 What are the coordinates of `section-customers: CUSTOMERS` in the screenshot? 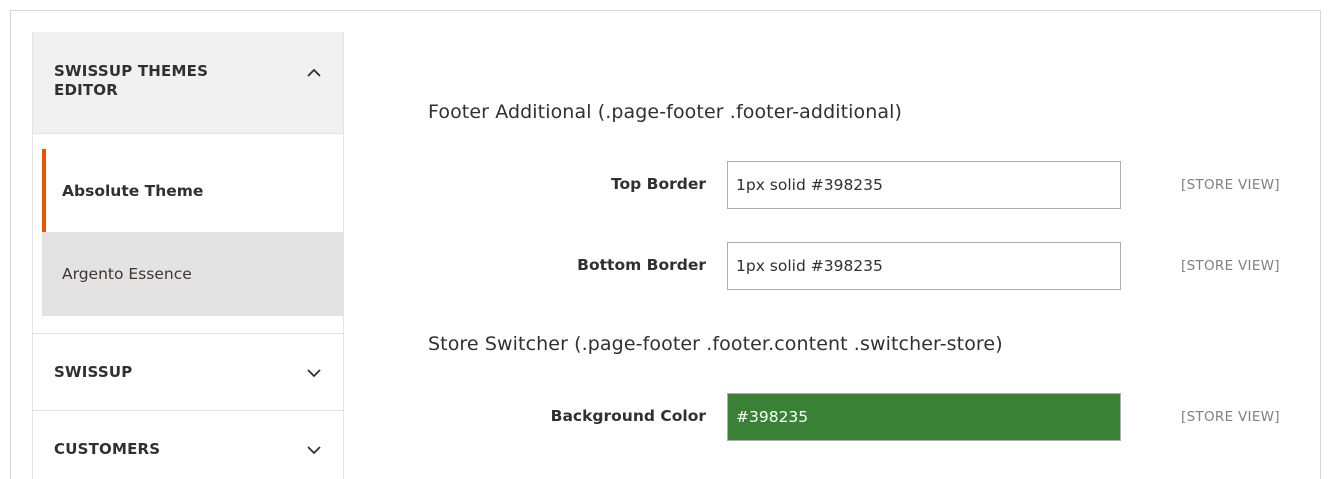 It's located at (188, 445).